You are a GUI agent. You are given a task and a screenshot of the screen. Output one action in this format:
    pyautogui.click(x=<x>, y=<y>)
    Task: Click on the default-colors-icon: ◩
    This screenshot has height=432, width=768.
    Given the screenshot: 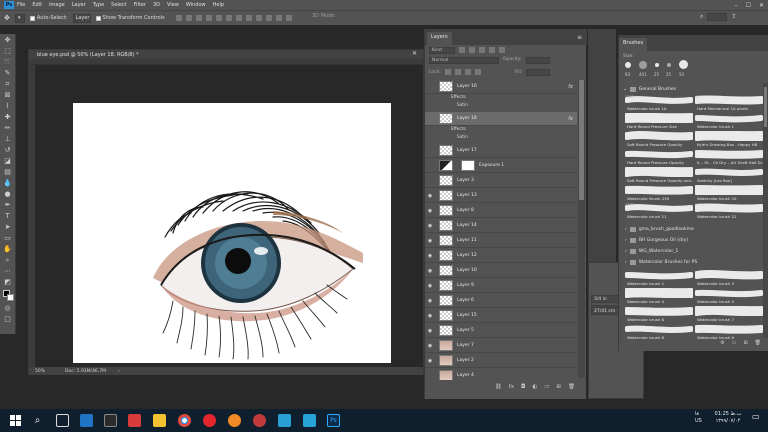 What is the action you would take?
    pyautogui.click(x=7, y=282)
    